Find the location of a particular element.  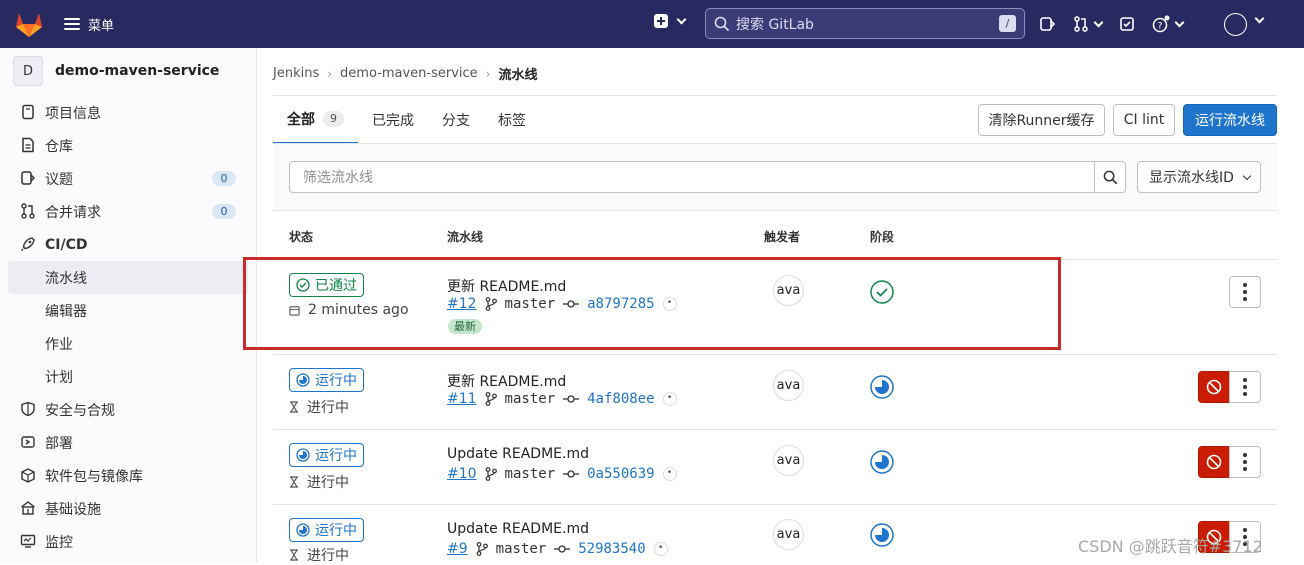

breadcrumb-item: demo-maven-service is located at coordinates (409, 73).